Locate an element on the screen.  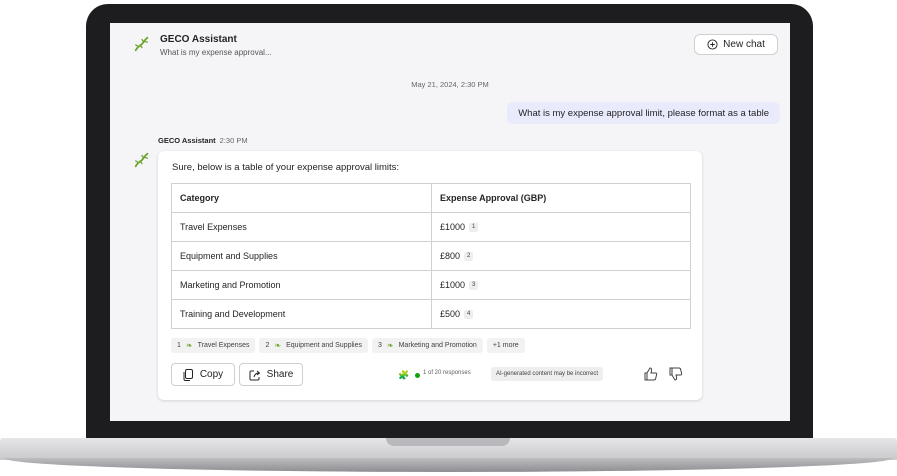
table-row: Marketing and Promotion £1000 3 is located at coordinates (431, 285).